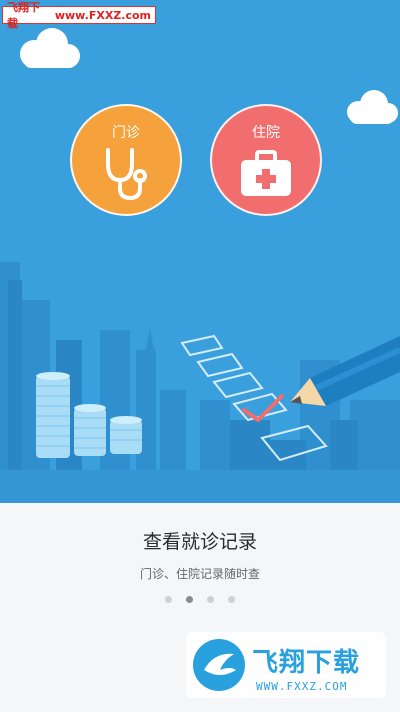 This screenshot has width=400, height=712. Describe the element at coordinates (23, 15) in the screenshot. I see `watermark-site-name: 飞翔下载` at that location.